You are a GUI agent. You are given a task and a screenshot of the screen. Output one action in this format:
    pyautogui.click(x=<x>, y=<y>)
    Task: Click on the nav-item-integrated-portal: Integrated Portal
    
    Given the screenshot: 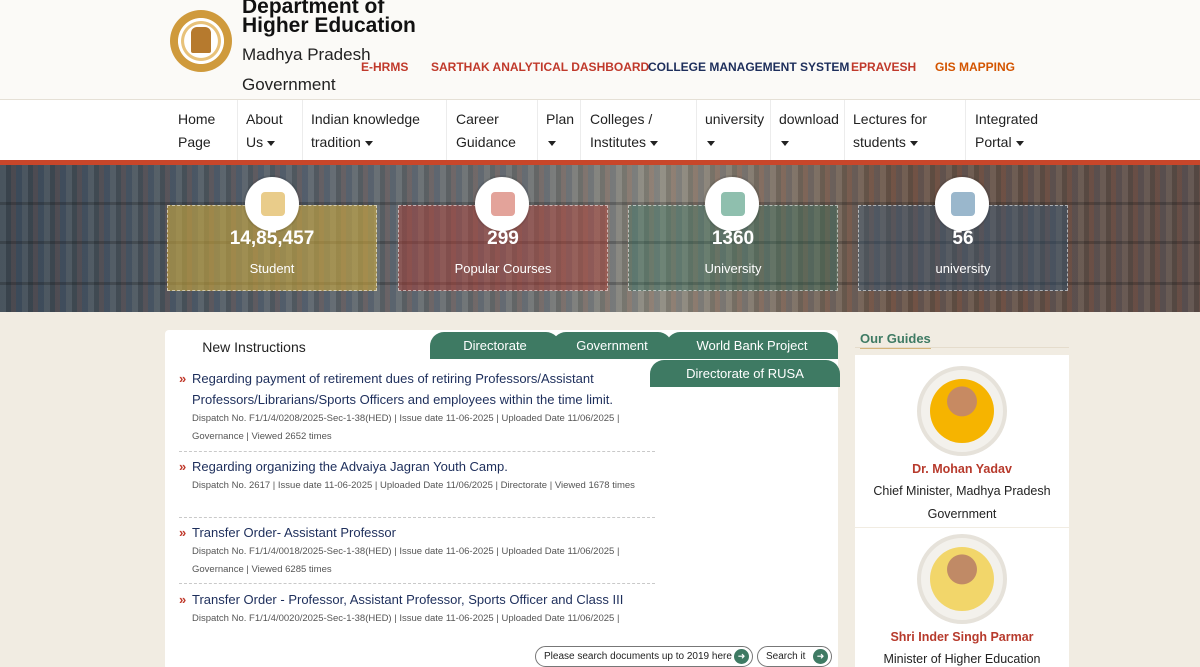 What is the action you would take?
    pyautogui.click(x=1012, y=131)
    